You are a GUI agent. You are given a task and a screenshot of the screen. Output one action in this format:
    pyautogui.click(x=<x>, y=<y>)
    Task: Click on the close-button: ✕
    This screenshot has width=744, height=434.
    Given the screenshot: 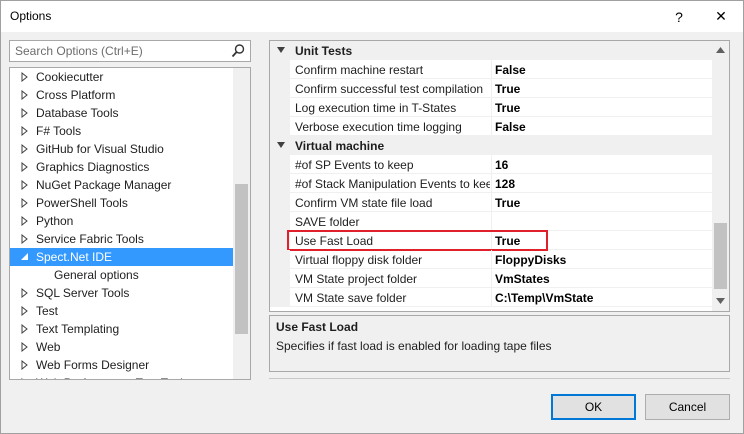 What is the action you would take?
    pyautogui.click(x=721, y=16)
    